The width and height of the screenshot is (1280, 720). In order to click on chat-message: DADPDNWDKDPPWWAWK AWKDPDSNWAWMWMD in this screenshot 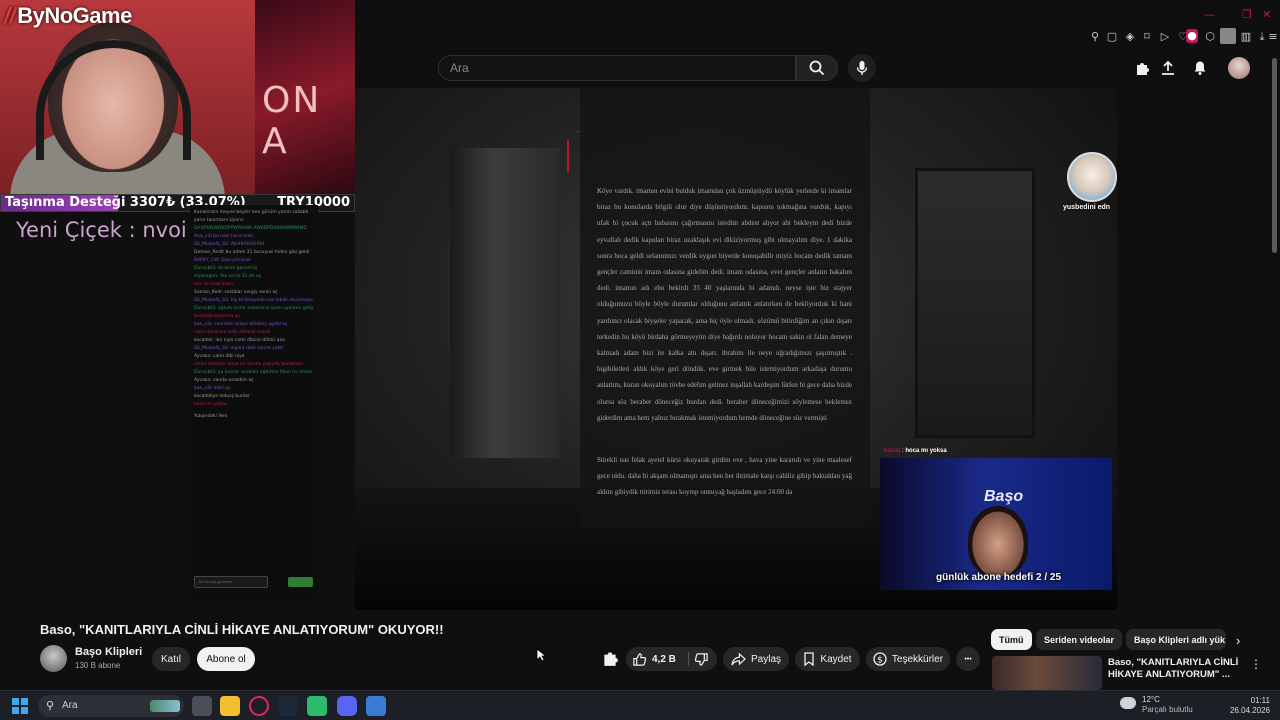, I will do `click(250, 228)`.